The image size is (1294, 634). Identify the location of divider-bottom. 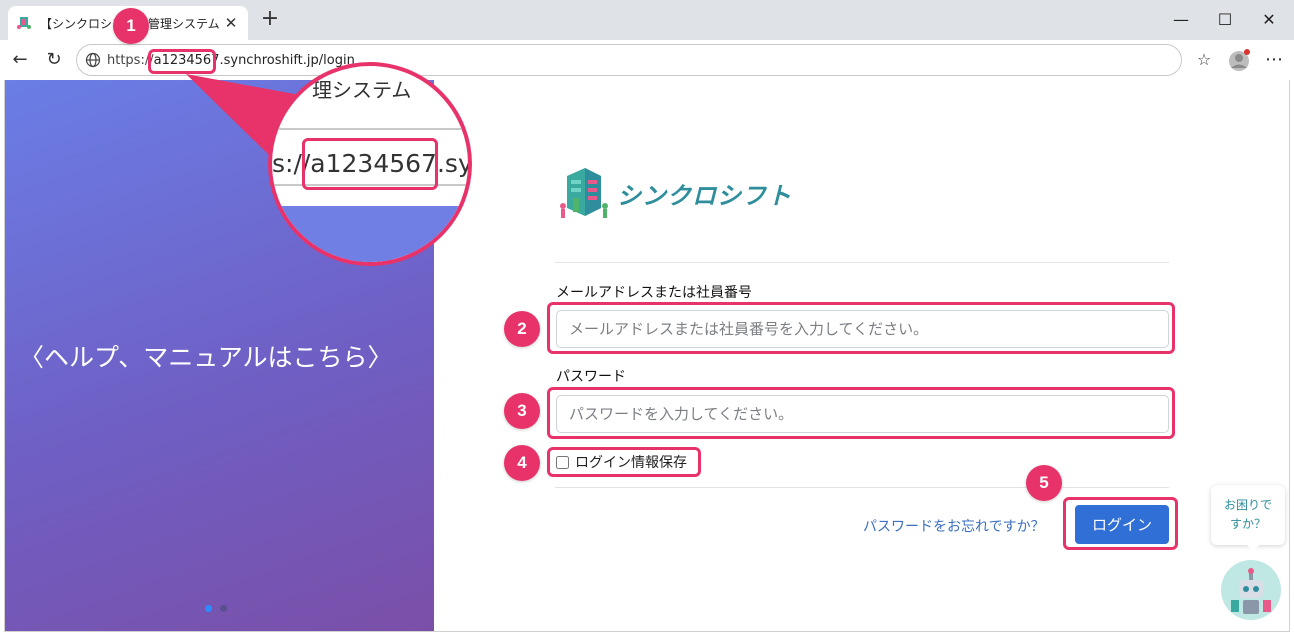
(862, 487).